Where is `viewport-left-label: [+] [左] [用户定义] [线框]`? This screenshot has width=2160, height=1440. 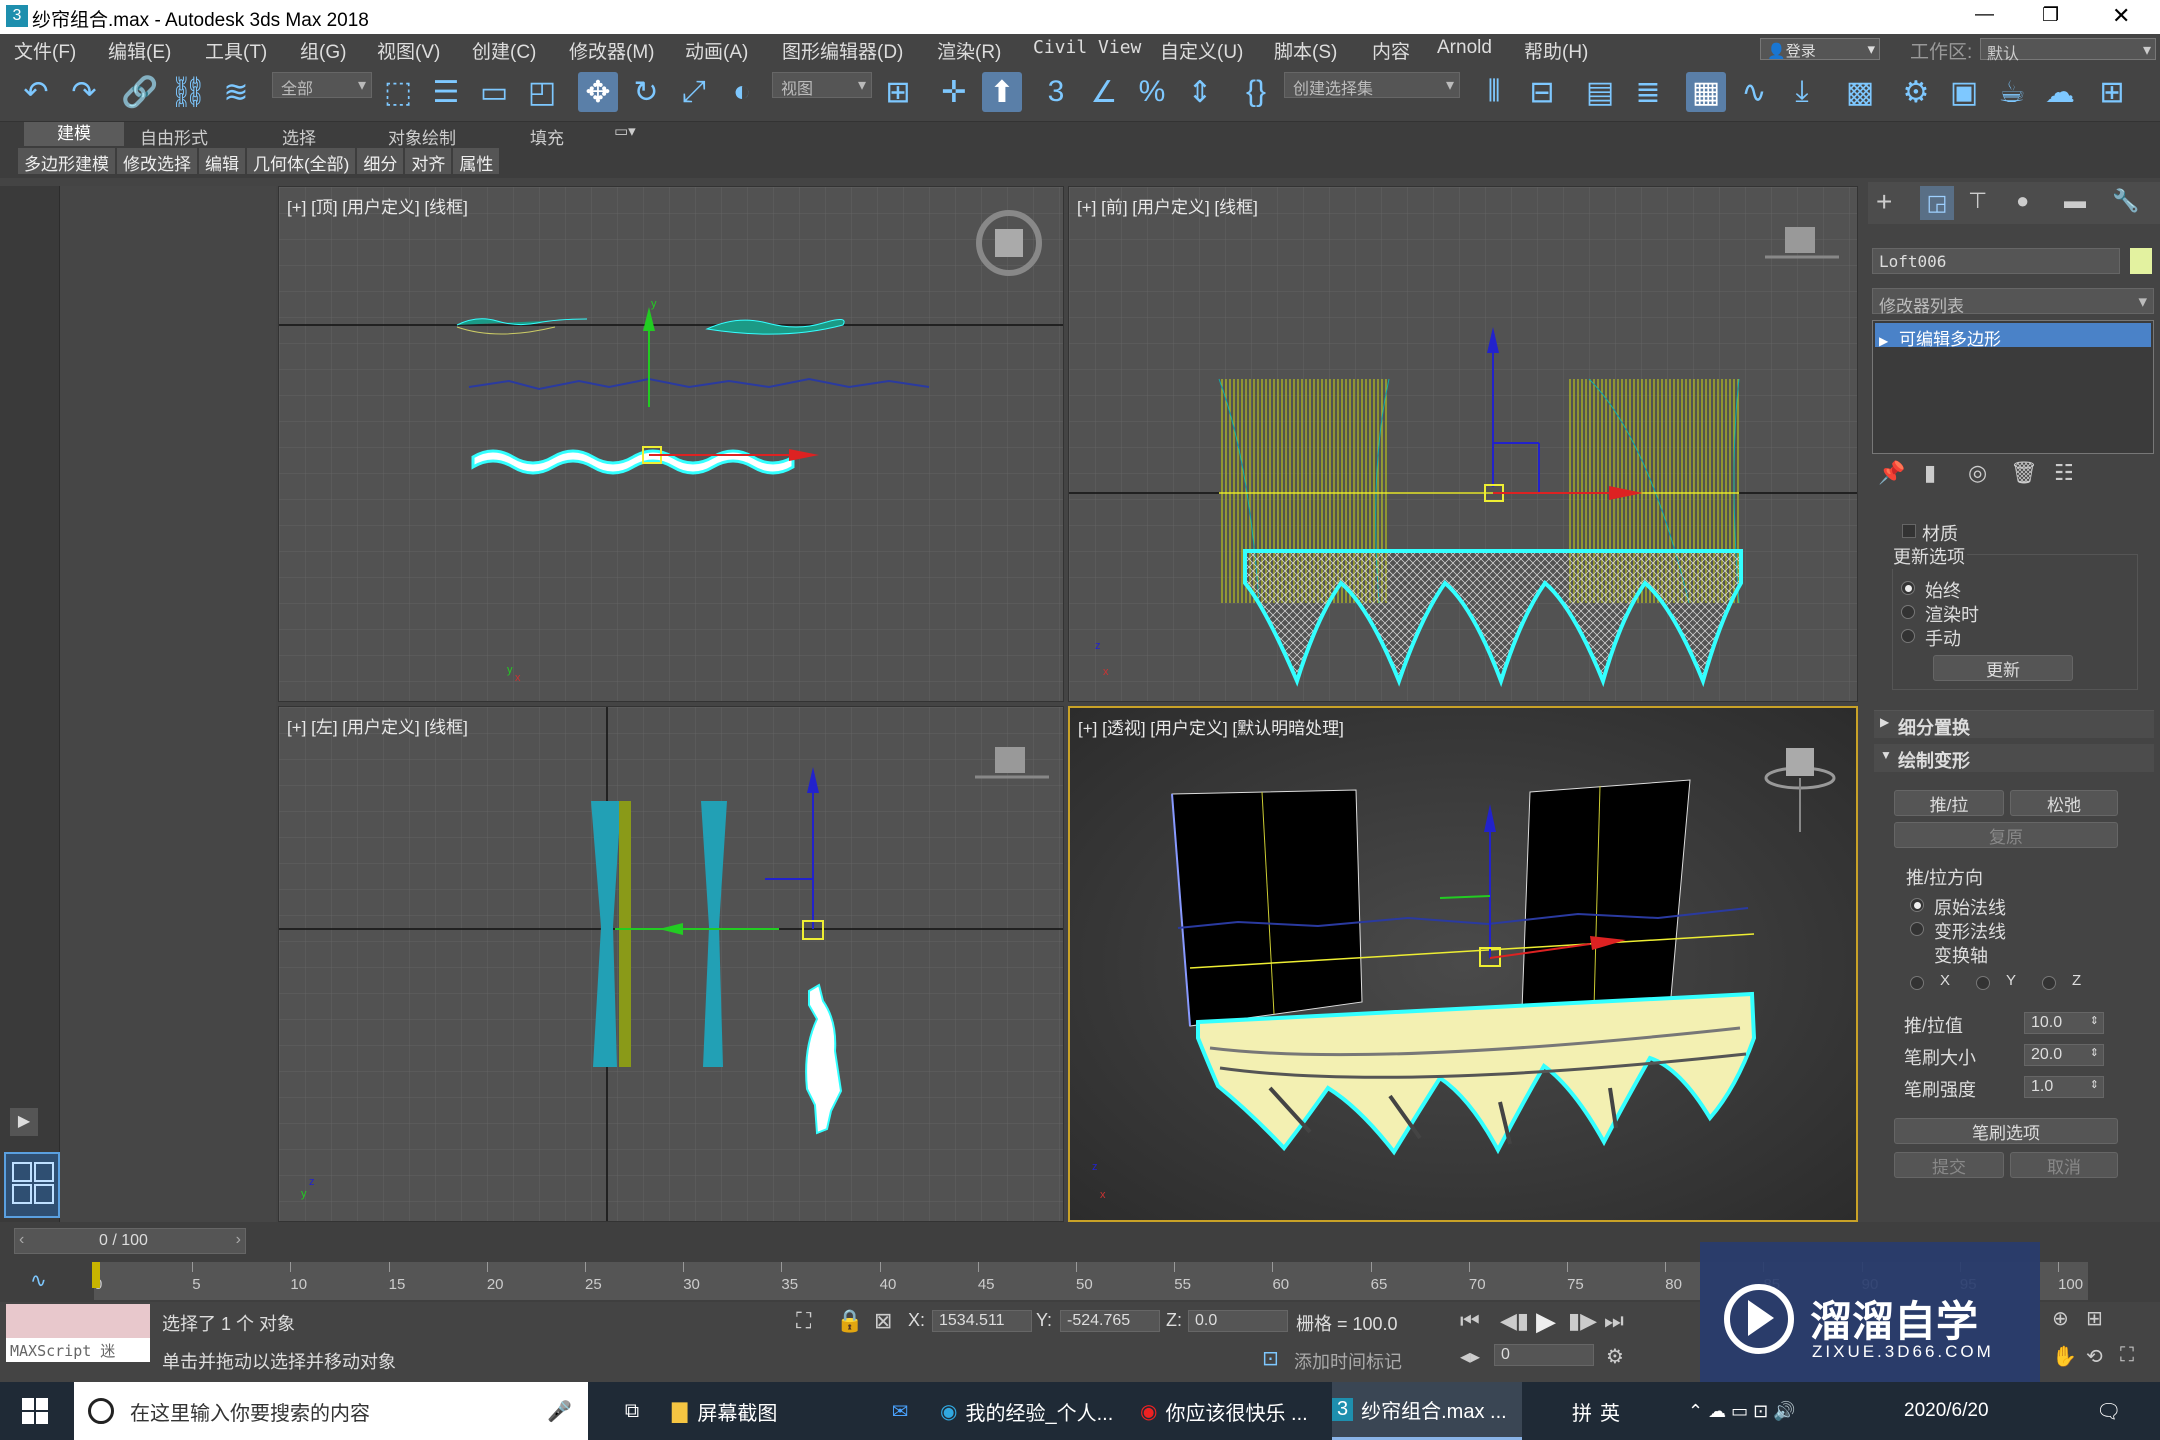
viewport-left-label: [+] [左] [用户定义] [线框] is located at coordinates (377, 725).